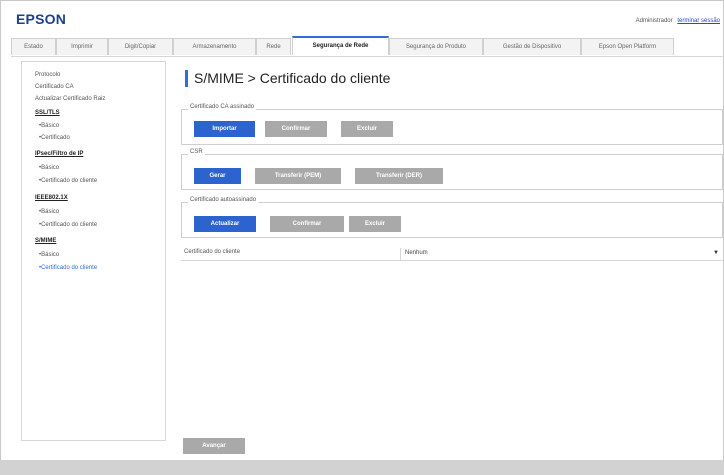 This screenshot has height=475, width=724. What do you see at coordinates (273, 46) in the screenshot?
I see `tab-rede: Rede` at bounding box center [273, 46].